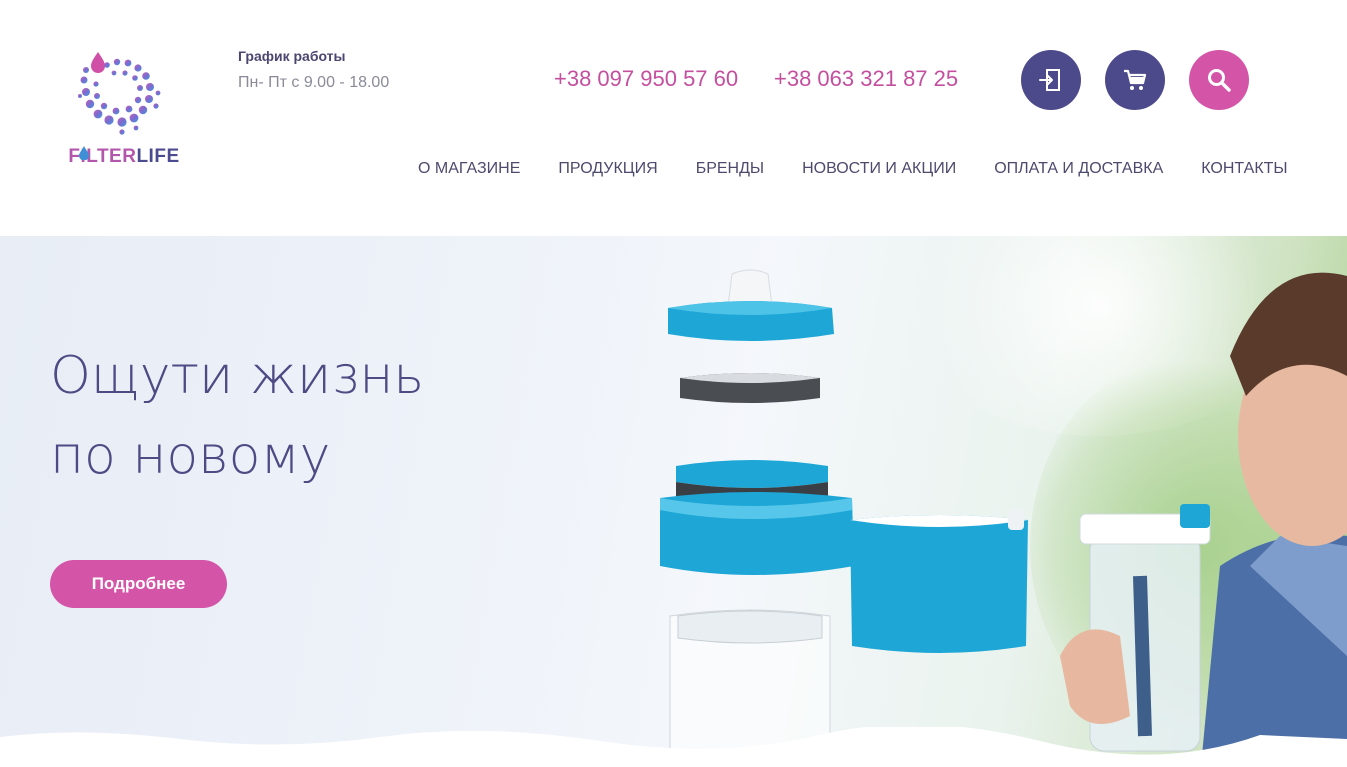 This screenshot has width=1347, height=767. I want to click on search-icon, so click(1219, 80).